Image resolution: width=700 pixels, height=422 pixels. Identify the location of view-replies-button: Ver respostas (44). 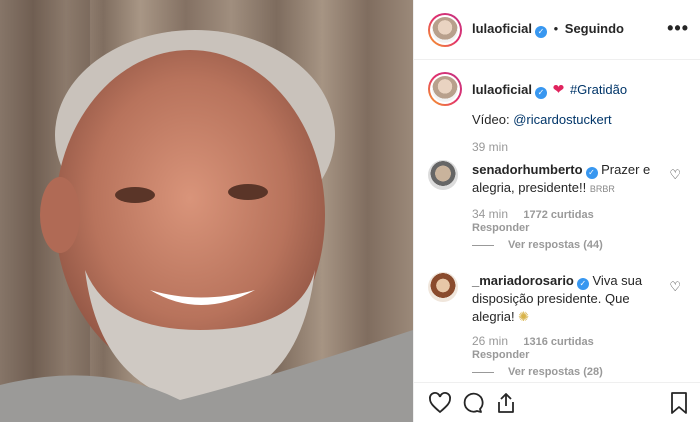
(514, 245).